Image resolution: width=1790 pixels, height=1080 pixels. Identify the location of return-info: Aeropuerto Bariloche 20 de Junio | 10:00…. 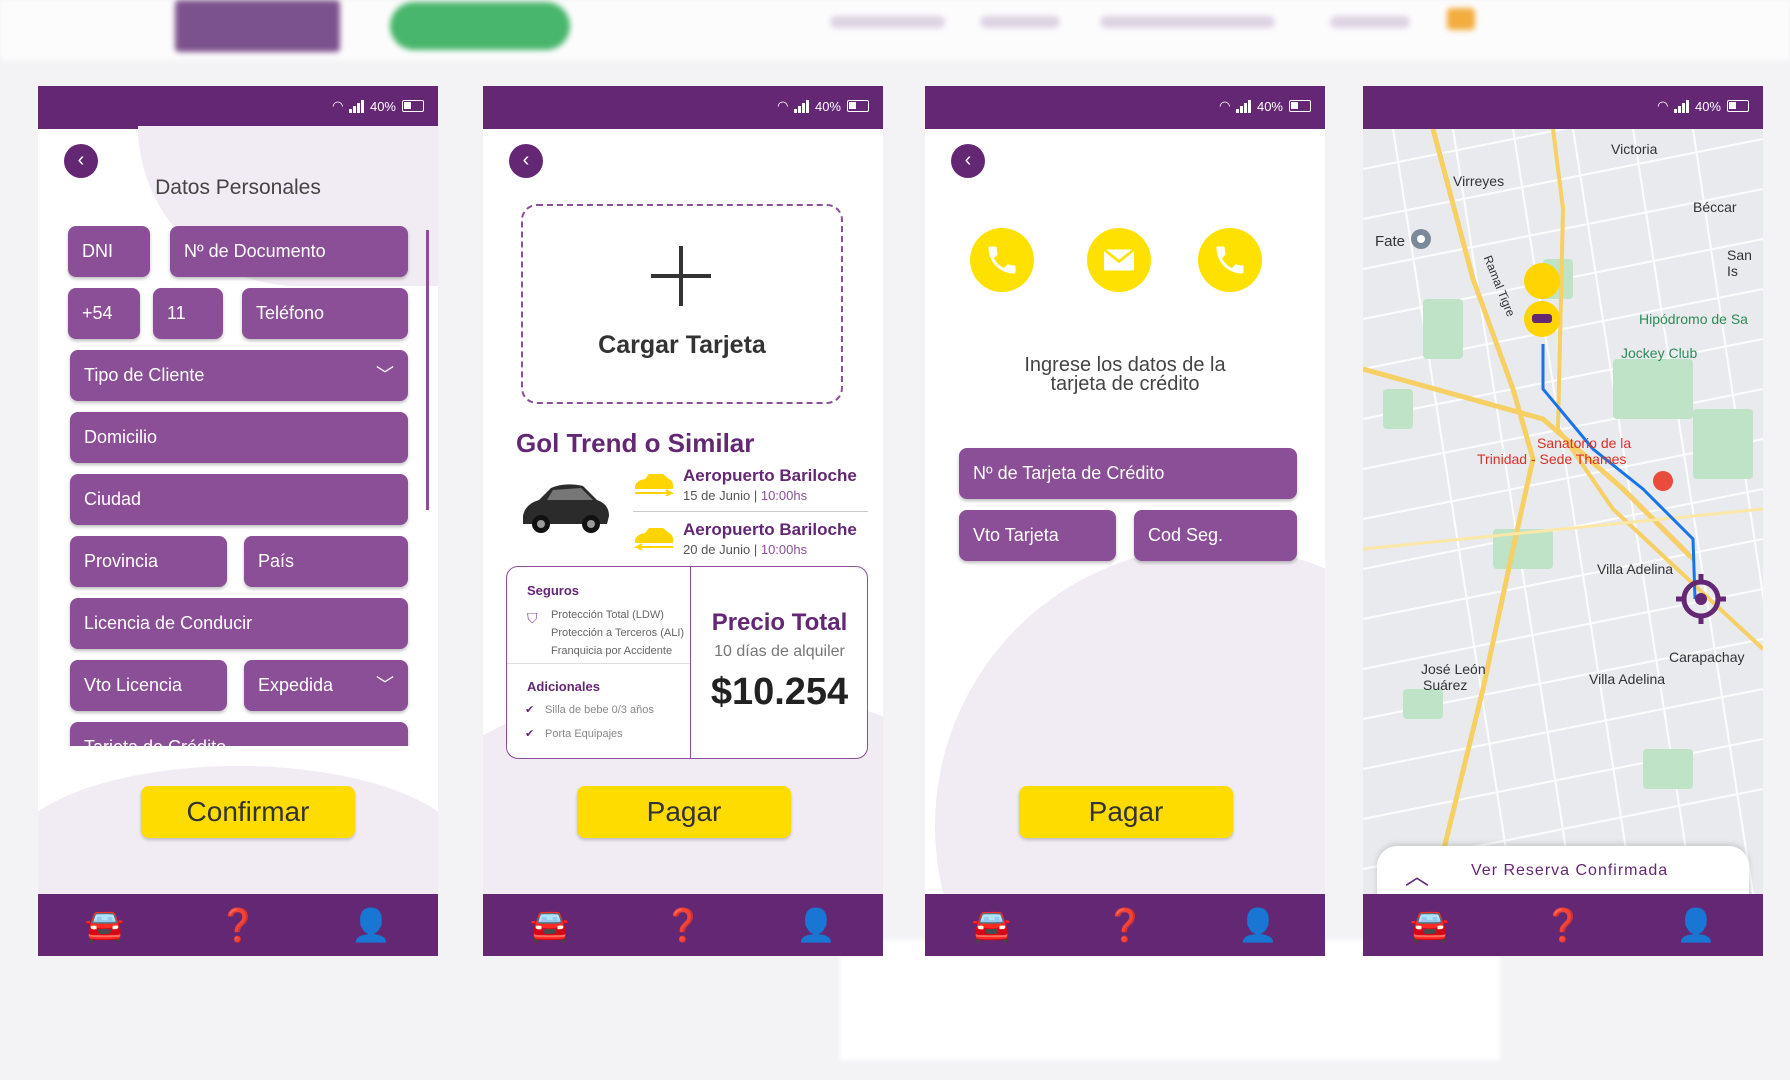
(770, 538).